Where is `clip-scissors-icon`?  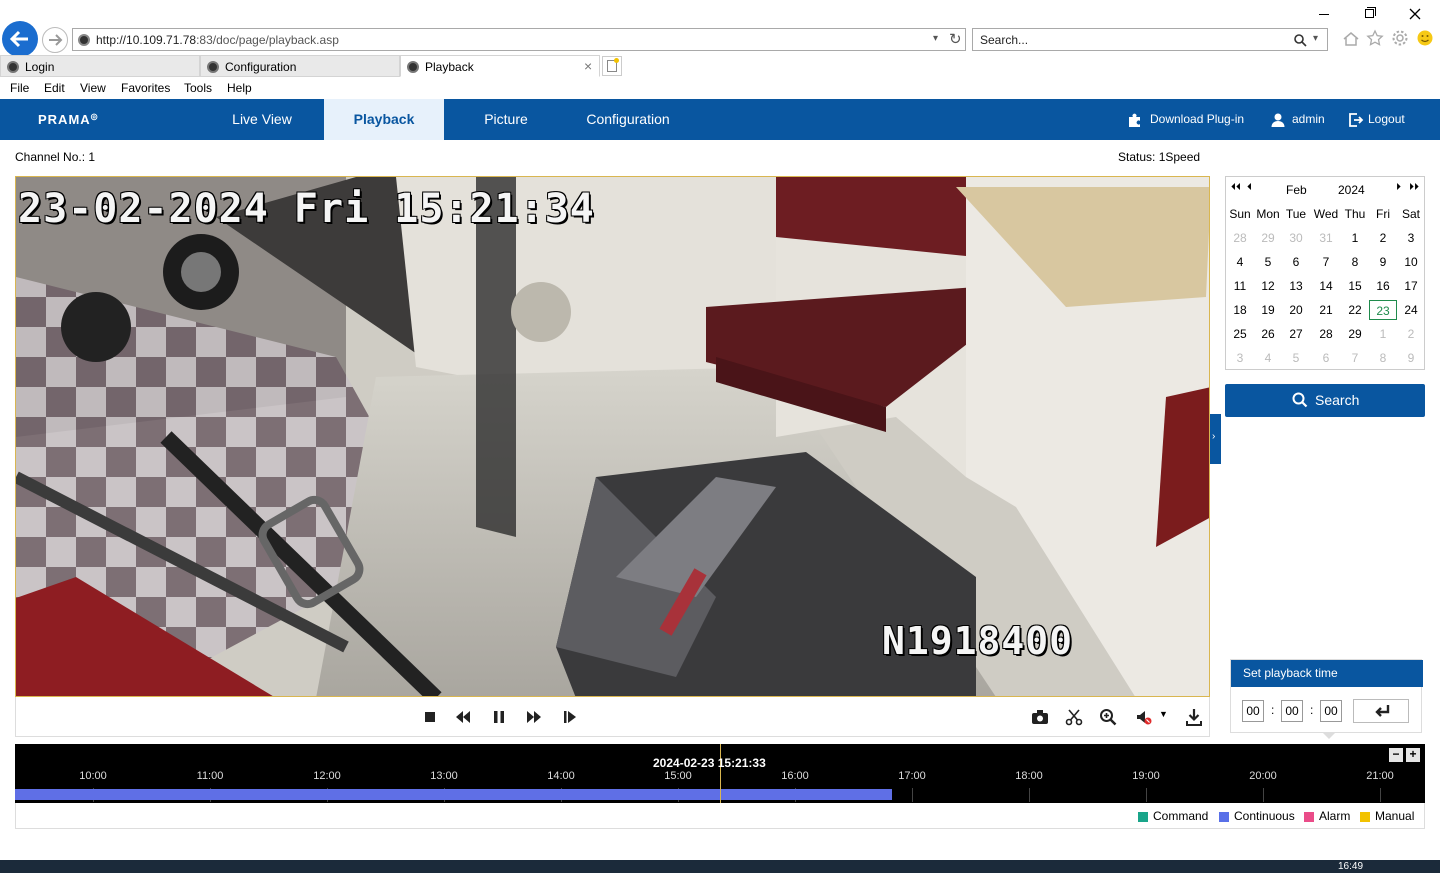 clip-scissors-icon is located at coordinates (1074, 717).